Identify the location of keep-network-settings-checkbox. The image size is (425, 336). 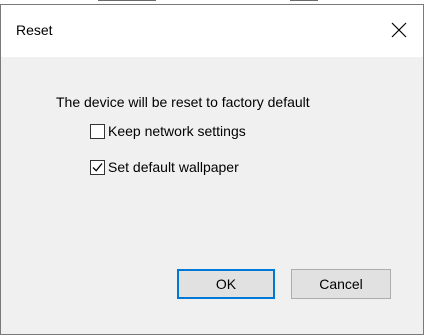
(97, 131).